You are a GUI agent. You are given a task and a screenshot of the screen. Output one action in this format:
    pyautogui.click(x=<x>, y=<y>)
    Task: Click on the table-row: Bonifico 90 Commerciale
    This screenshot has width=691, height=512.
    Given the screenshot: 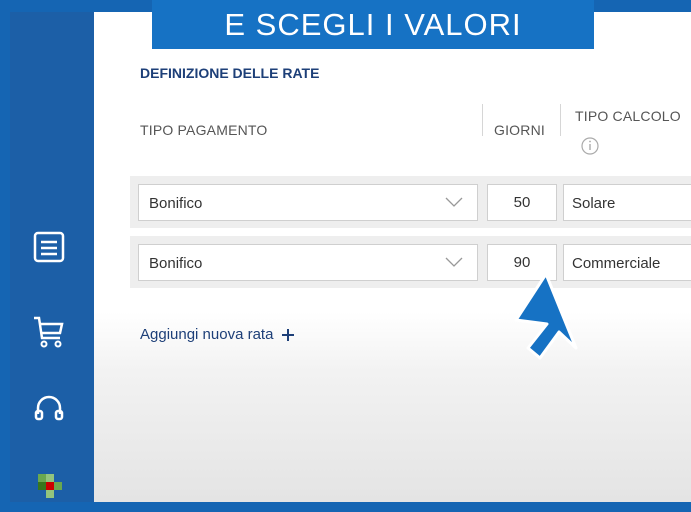 What is the action you would take?
    pyautogui.click(x=410, y=262)
    